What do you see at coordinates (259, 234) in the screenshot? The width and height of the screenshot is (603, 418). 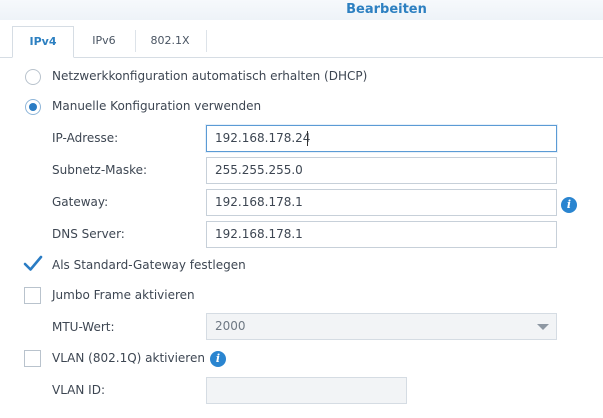 I see `dns-server-value: 192.168.178.1` at bounding box center [259, 234].